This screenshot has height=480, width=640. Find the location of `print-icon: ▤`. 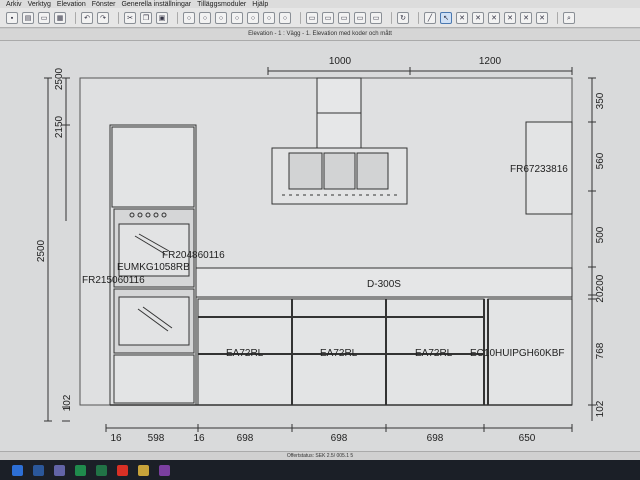

print-icon: ▤ is located at coordinates (28, 17).